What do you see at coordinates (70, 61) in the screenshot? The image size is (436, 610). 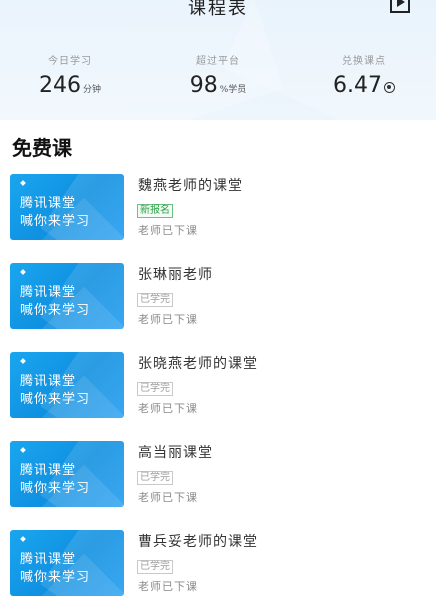 I see `stat-label: 今日学习` at bounding box center [70, 61].